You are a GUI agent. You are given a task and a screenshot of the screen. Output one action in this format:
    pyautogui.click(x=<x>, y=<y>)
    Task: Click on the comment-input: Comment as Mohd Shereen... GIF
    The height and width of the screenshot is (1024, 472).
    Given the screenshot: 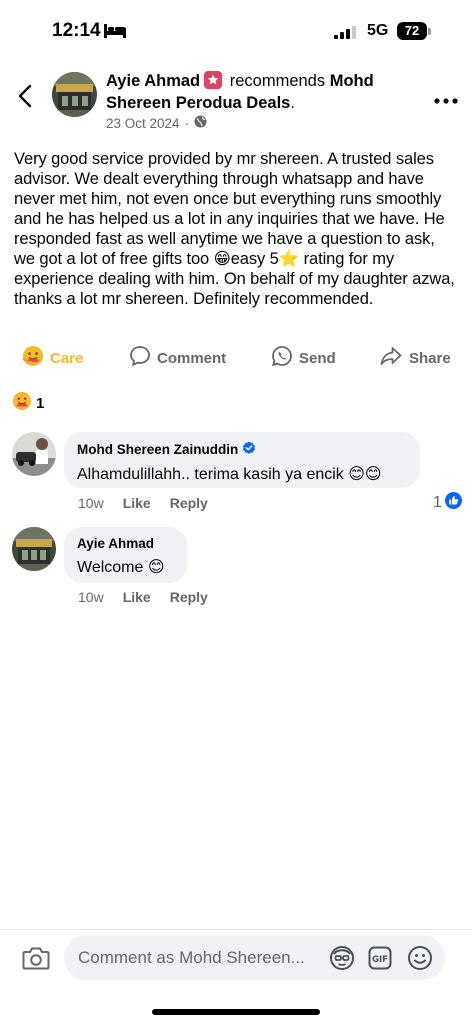 What is the action you would take?
    pyautogui.click(x=254, y=957)
    